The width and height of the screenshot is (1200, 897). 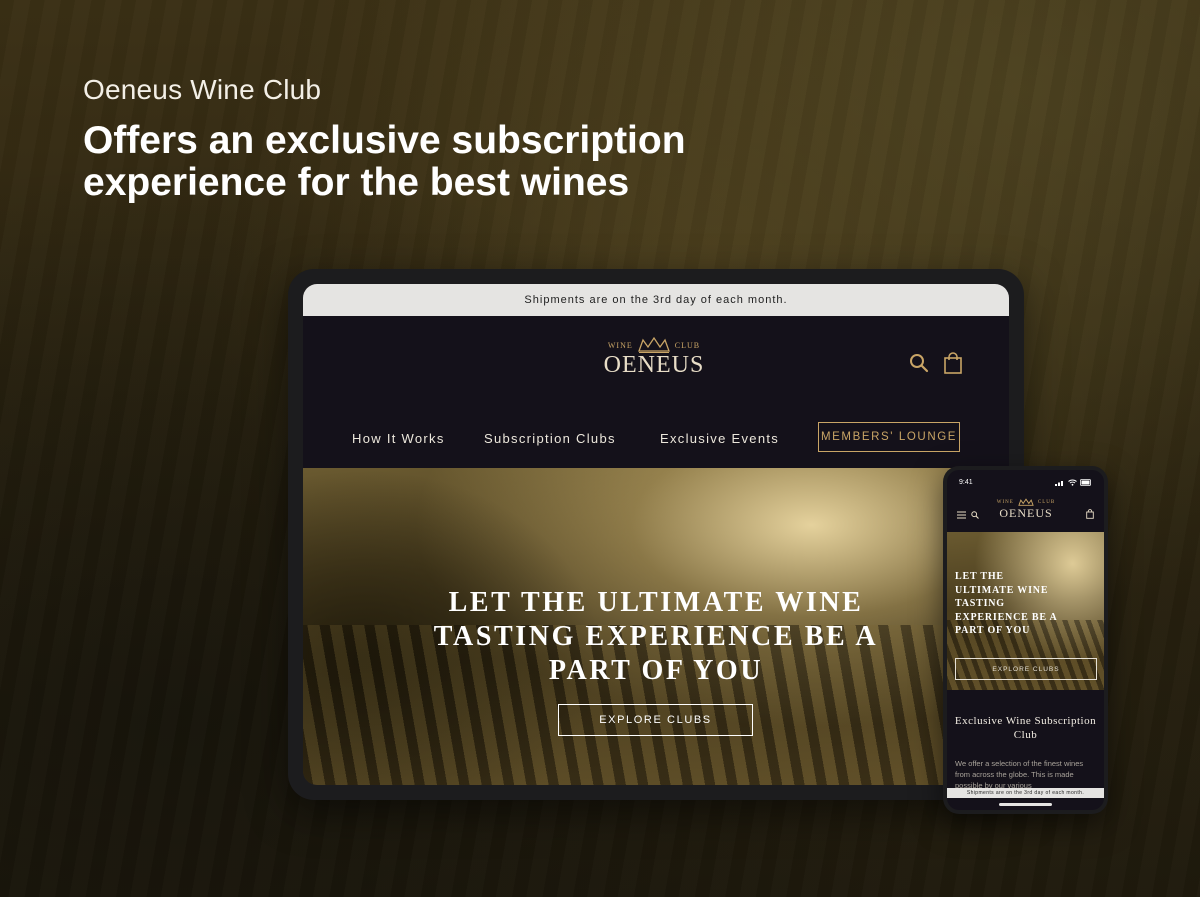 I want to click on wifi-icon, so click(x=1072, y=482).